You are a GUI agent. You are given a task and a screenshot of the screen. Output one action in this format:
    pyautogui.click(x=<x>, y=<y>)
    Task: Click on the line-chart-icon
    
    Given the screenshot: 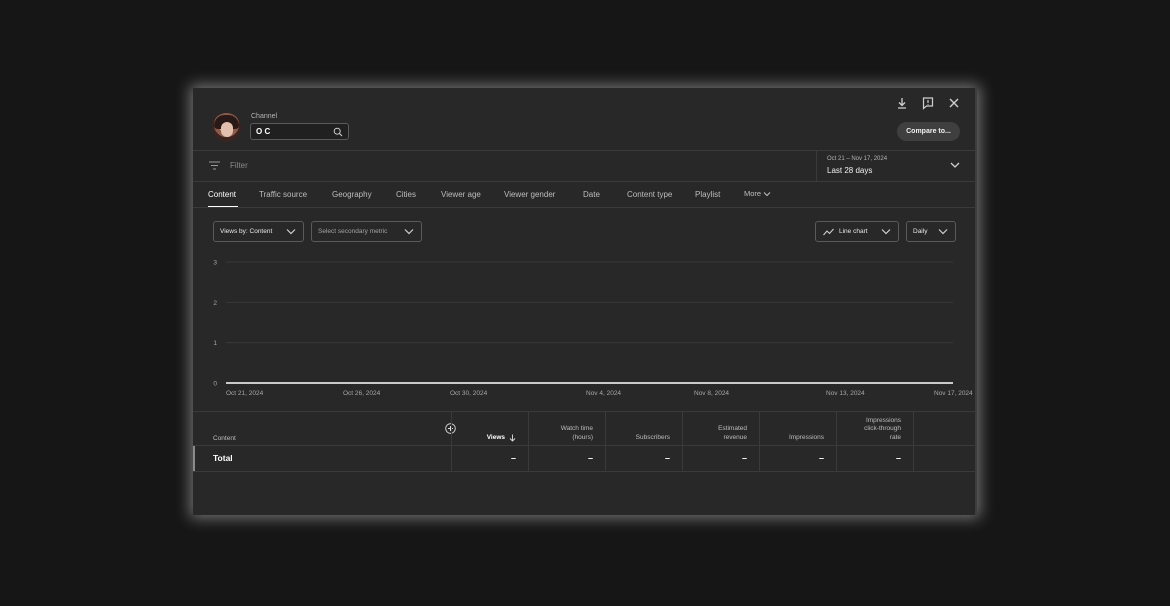 What is the action you would take?
    pyautogui.click(x=828, y=231)
    